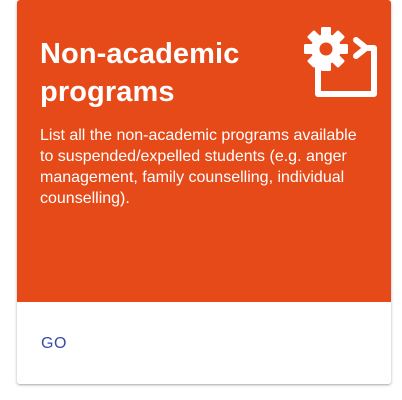  I want to click on go-button: GO, so click(54, 344).